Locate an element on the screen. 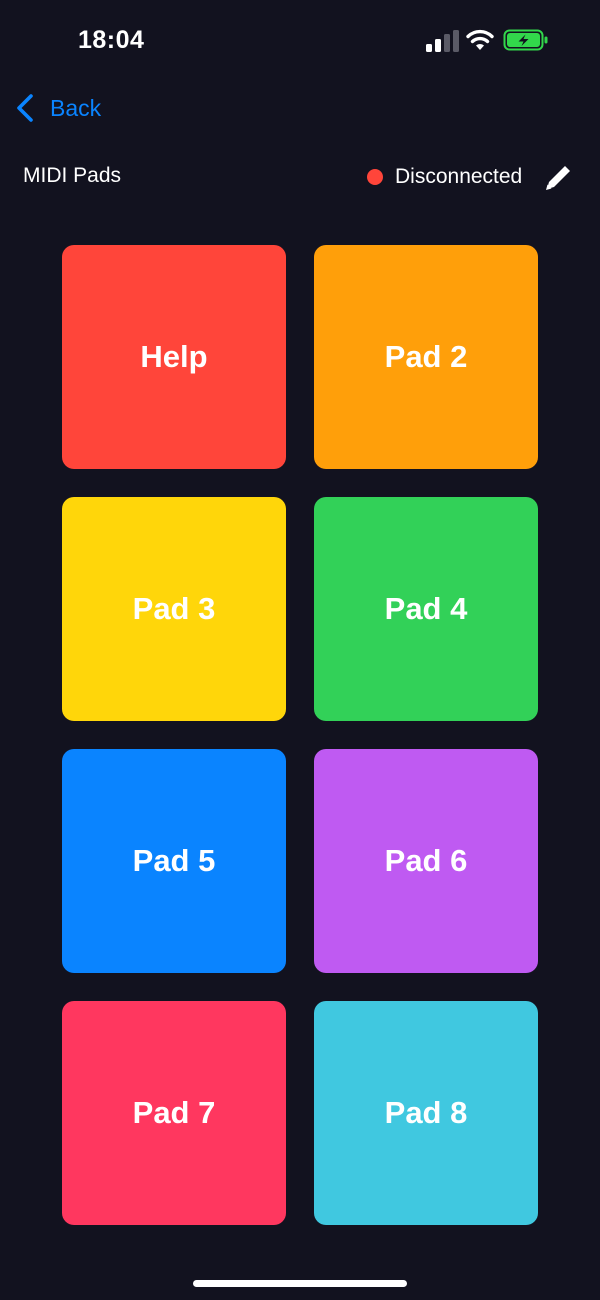 The width and height of the screenshot is (600, 1300). pad-7: Pad 7 is located at coordinates (174, 1113).